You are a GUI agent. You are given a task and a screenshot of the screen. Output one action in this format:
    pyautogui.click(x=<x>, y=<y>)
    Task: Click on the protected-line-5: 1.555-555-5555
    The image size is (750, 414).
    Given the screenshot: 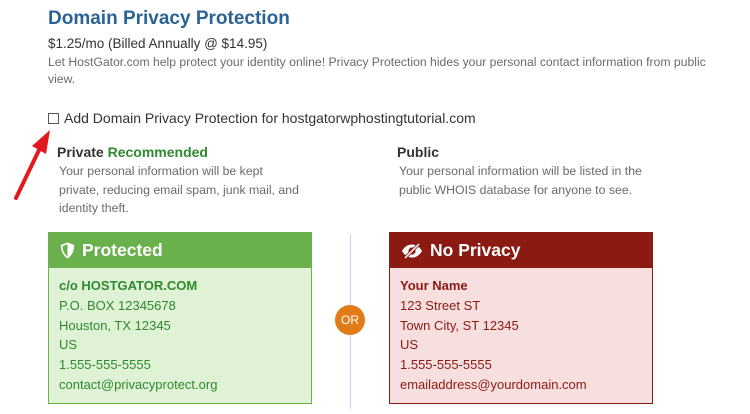 What is the action you would take?
    pyautogui.click(x=105, y=365)
    